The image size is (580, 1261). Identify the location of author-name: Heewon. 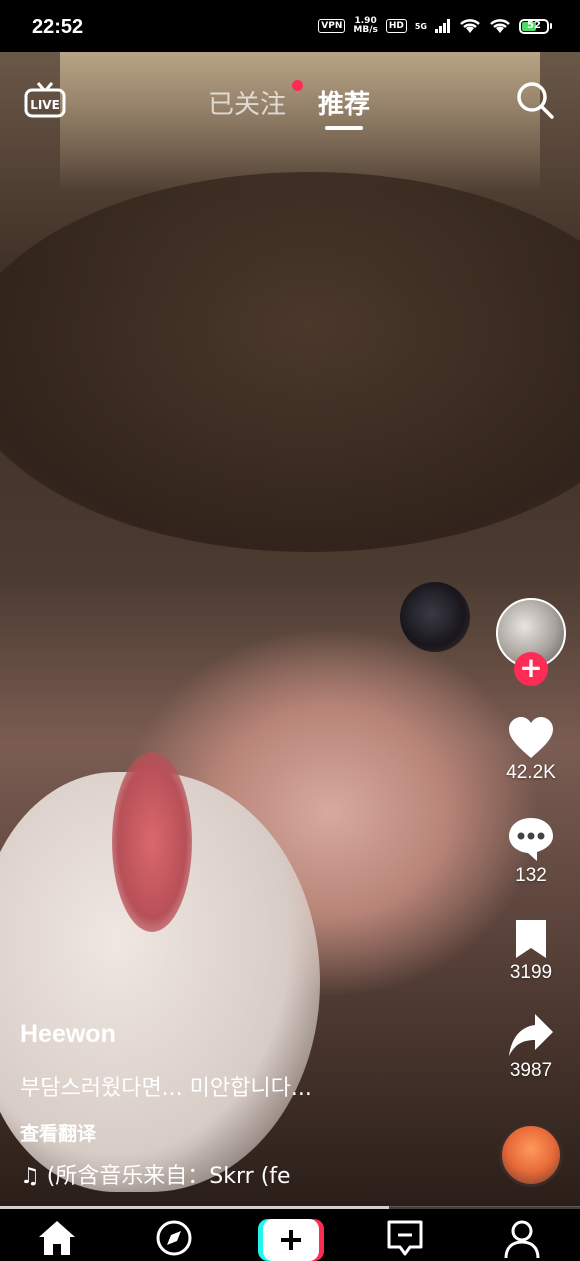
(68, 1034).